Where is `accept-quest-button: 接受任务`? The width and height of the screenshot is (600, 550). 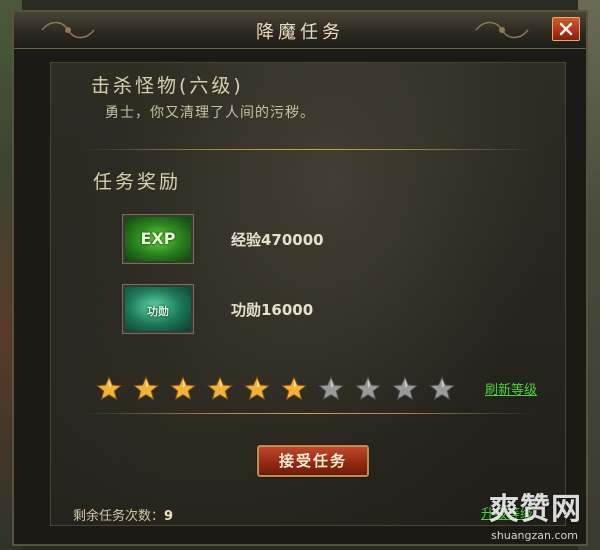
accept-quest-button: 接受任务 is located at coordinates (313, 461).